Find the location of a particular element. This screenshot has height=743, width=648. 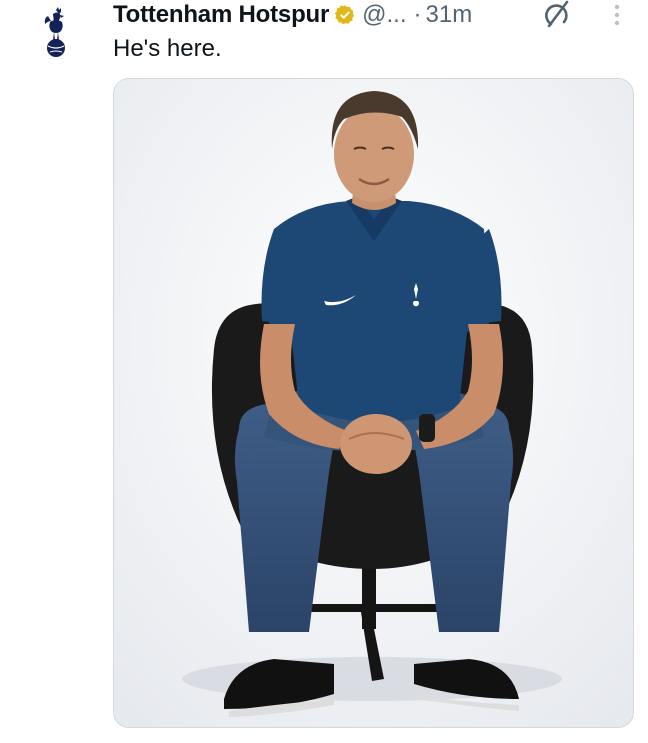

tweet-header: Tottenham Hotspur @... · 31m is located at coordinates (292, 15).